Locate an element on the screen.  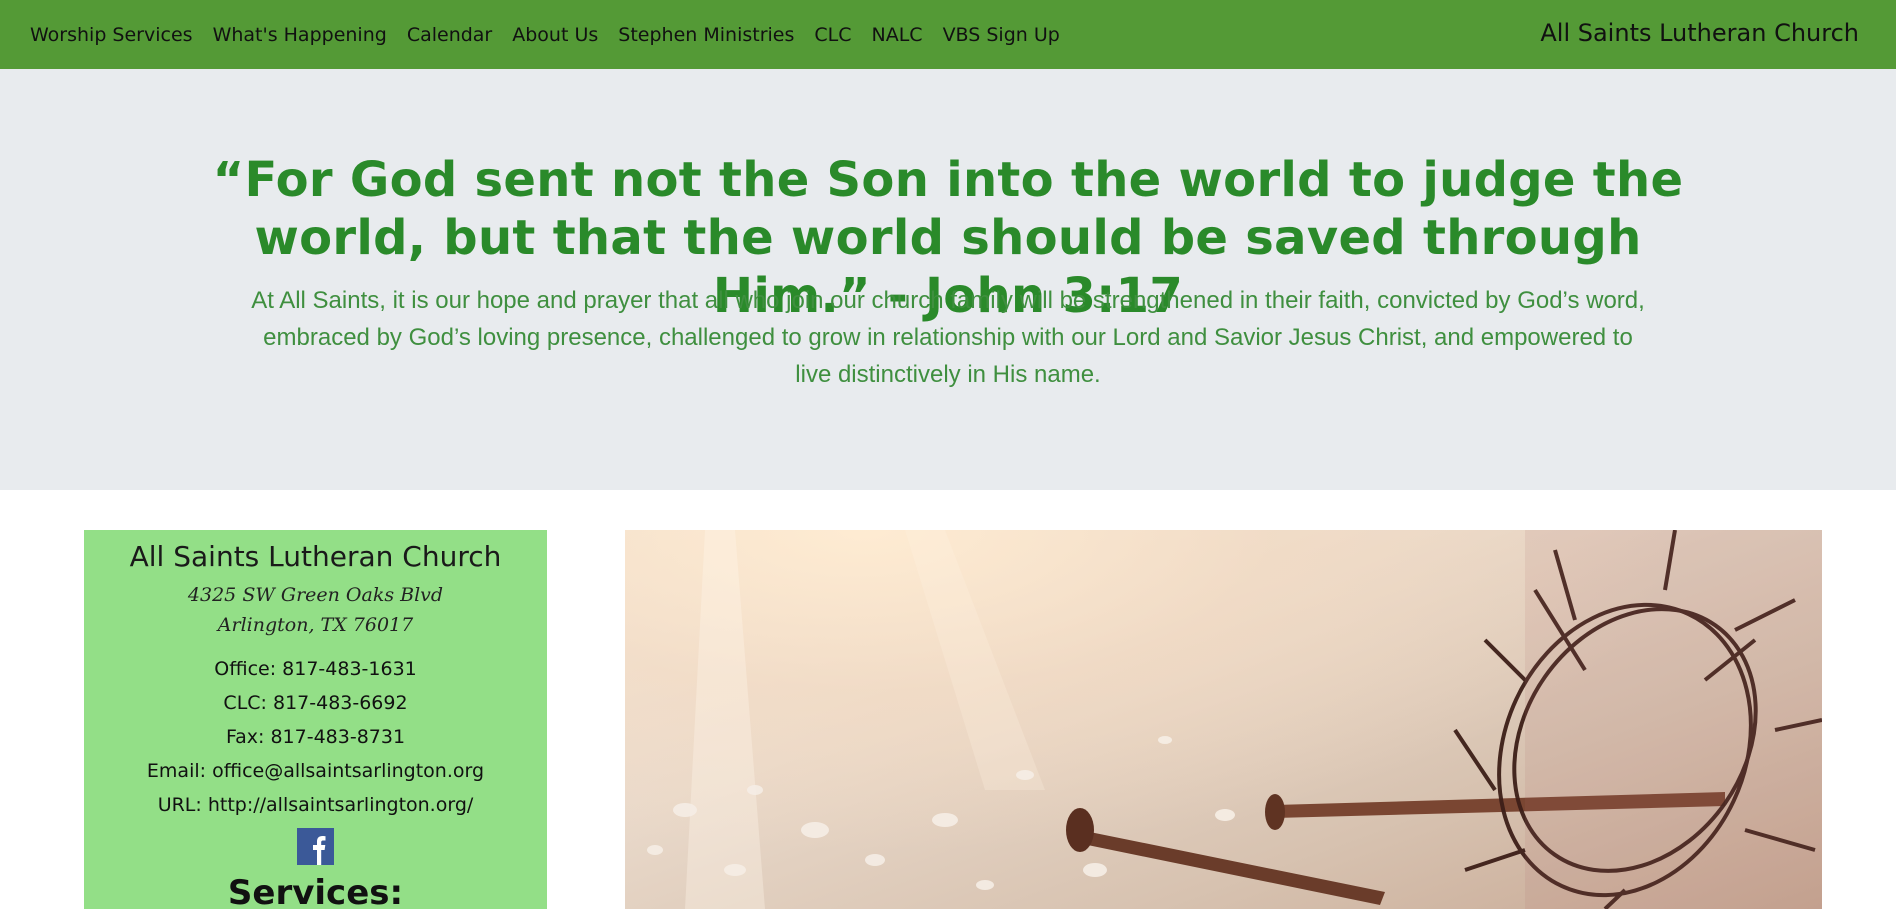
facebook-icon is located at coordinates (315, 846).